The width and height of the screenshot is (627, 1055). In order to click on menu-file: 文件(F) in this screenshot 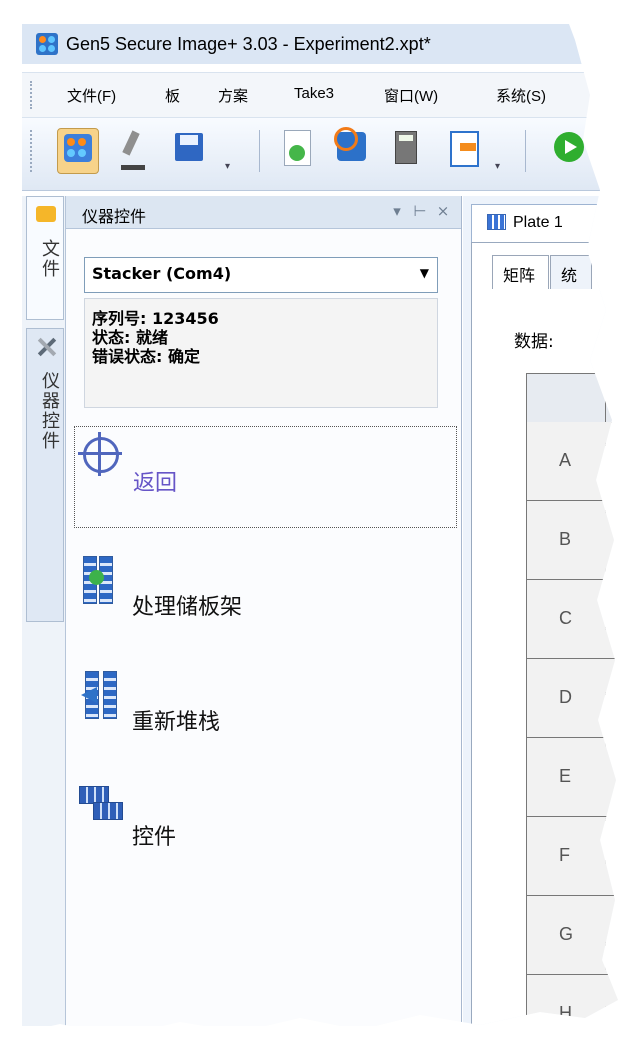, I will do `click(91, 95)`.